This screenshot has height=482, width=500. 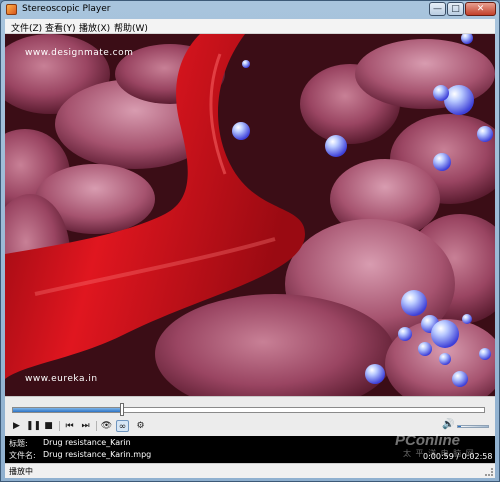 What do you see at coordinates (480, 9) in the screenshot?
I see `close-button: ✕` at bounding box center [480, 9].